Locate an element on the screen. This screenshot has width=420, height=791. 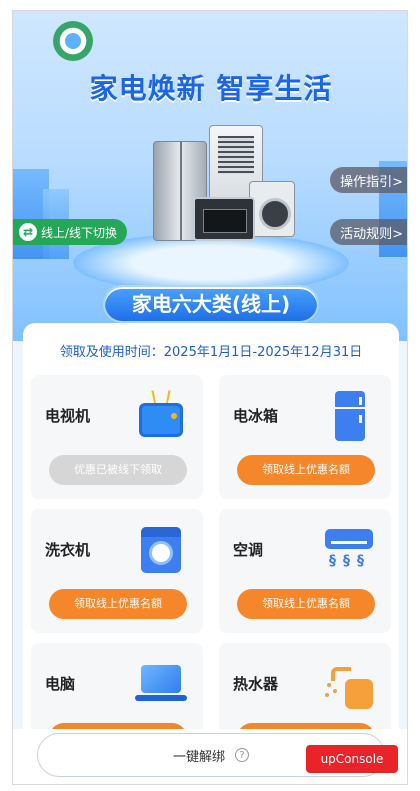
switch-label: 线上/线下切换 is located at coordinates (79, 232).